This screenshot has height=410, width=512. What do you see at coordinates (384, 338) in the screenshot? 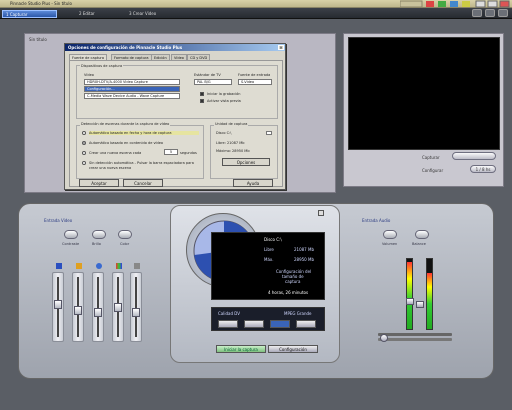
I see `balance-slider-thumb` at bounding box center [384, 338].